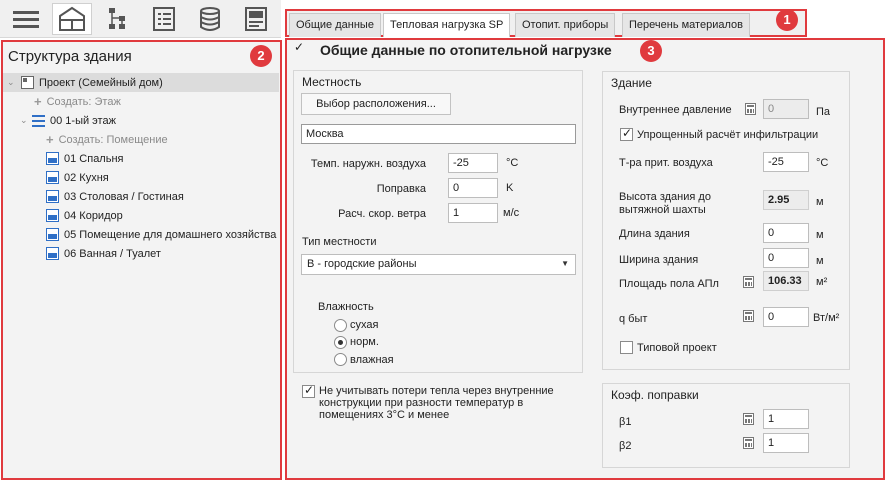 The image size is (887, 481). Describe the element at coordinates (103, 253) in the screenshot. I see `tree-item-room: 06 Ванная / Туалет` at that location.